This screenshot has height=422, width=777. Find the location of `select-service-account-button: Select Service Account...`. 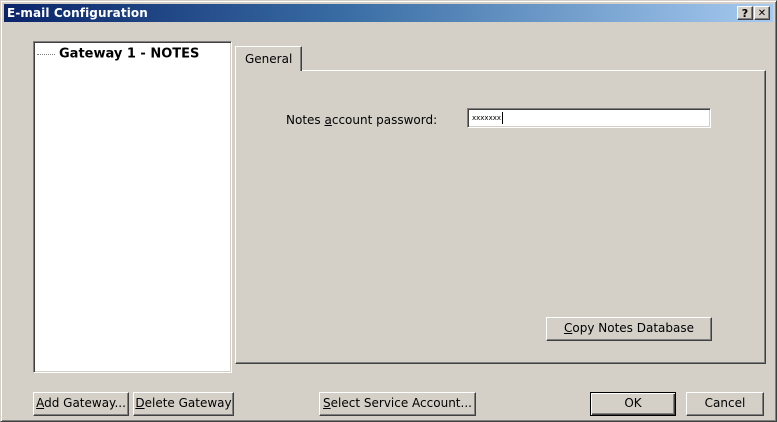

select-service-account-button: Select Service Account... is located at coordinates (397, 404).